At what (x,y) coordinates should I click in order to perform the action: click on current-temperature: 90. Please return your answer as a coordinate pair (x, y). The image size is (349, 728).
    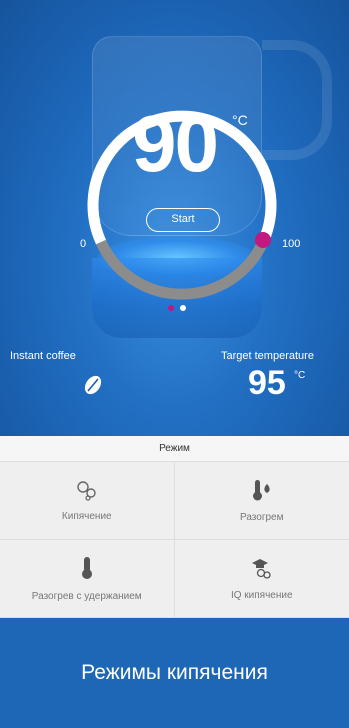
    Looking at the image, I should click on (175, 143).